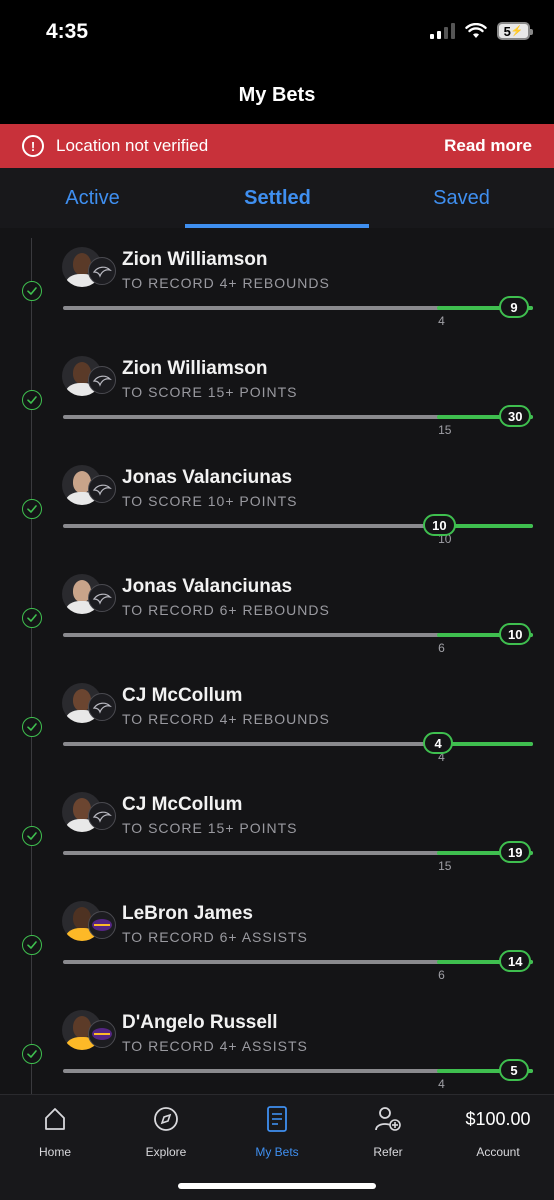 The image size is (554, 1200). Describe the element at coordinates (498, 1133) in the screenshot. I see `nav-account: $100.00 Account` at that location.